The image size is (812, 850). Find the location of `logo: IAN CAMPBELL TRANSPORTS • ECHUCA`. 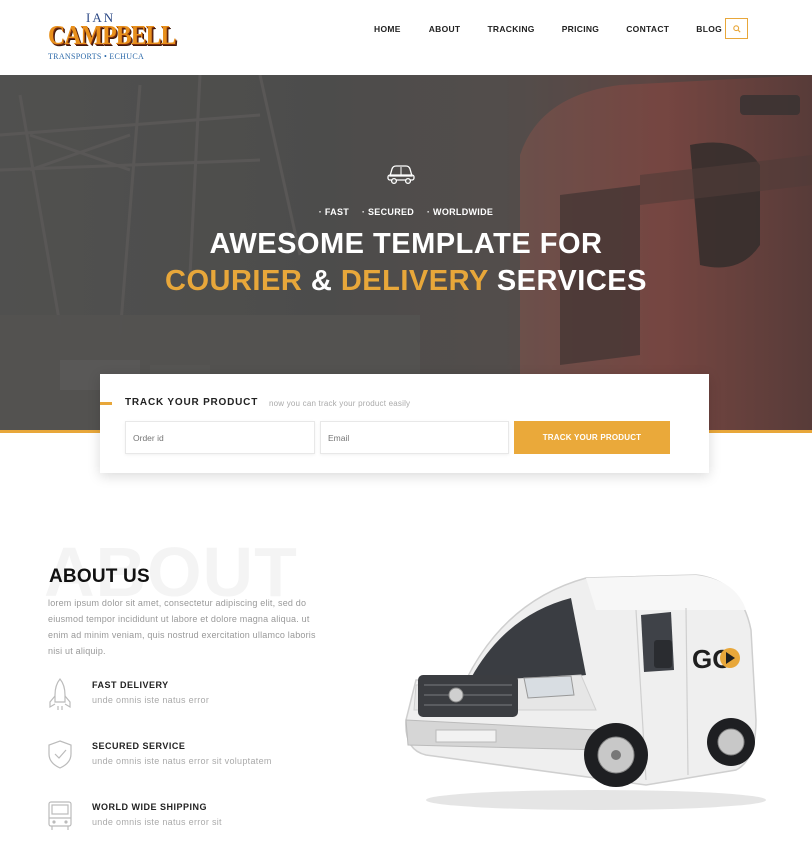

logo: IAN CAMPBELL TRANSPORTS • ECHUCA is located at coordinates (111, 36).